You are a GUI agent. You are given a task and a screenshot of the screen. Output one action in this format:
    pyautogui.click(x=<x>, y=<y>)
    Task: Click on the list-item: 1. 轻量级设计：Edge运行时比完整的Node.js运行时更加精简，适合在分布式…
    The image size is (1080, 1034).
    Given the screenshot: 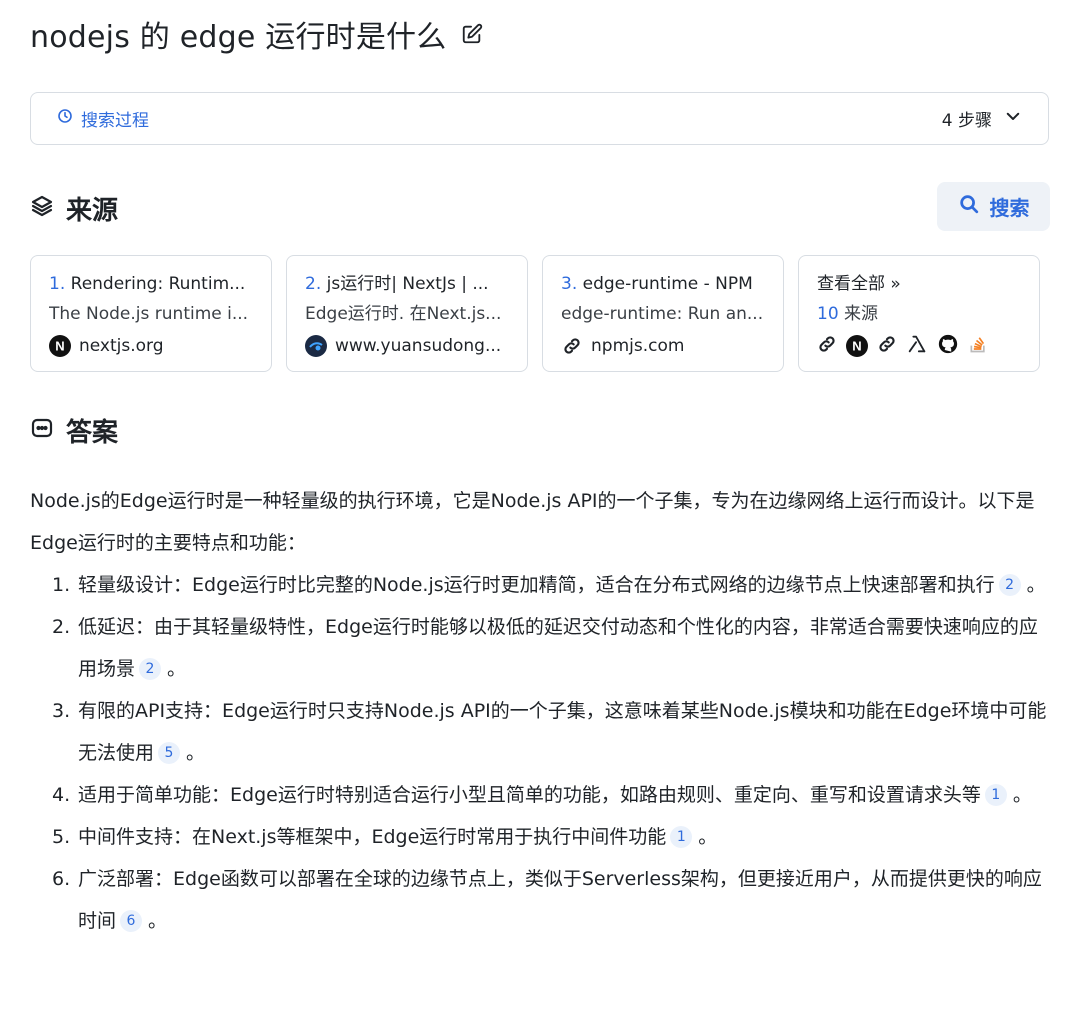 What is the action you would take?
    pyautogui.click(x=542, y=585)
    